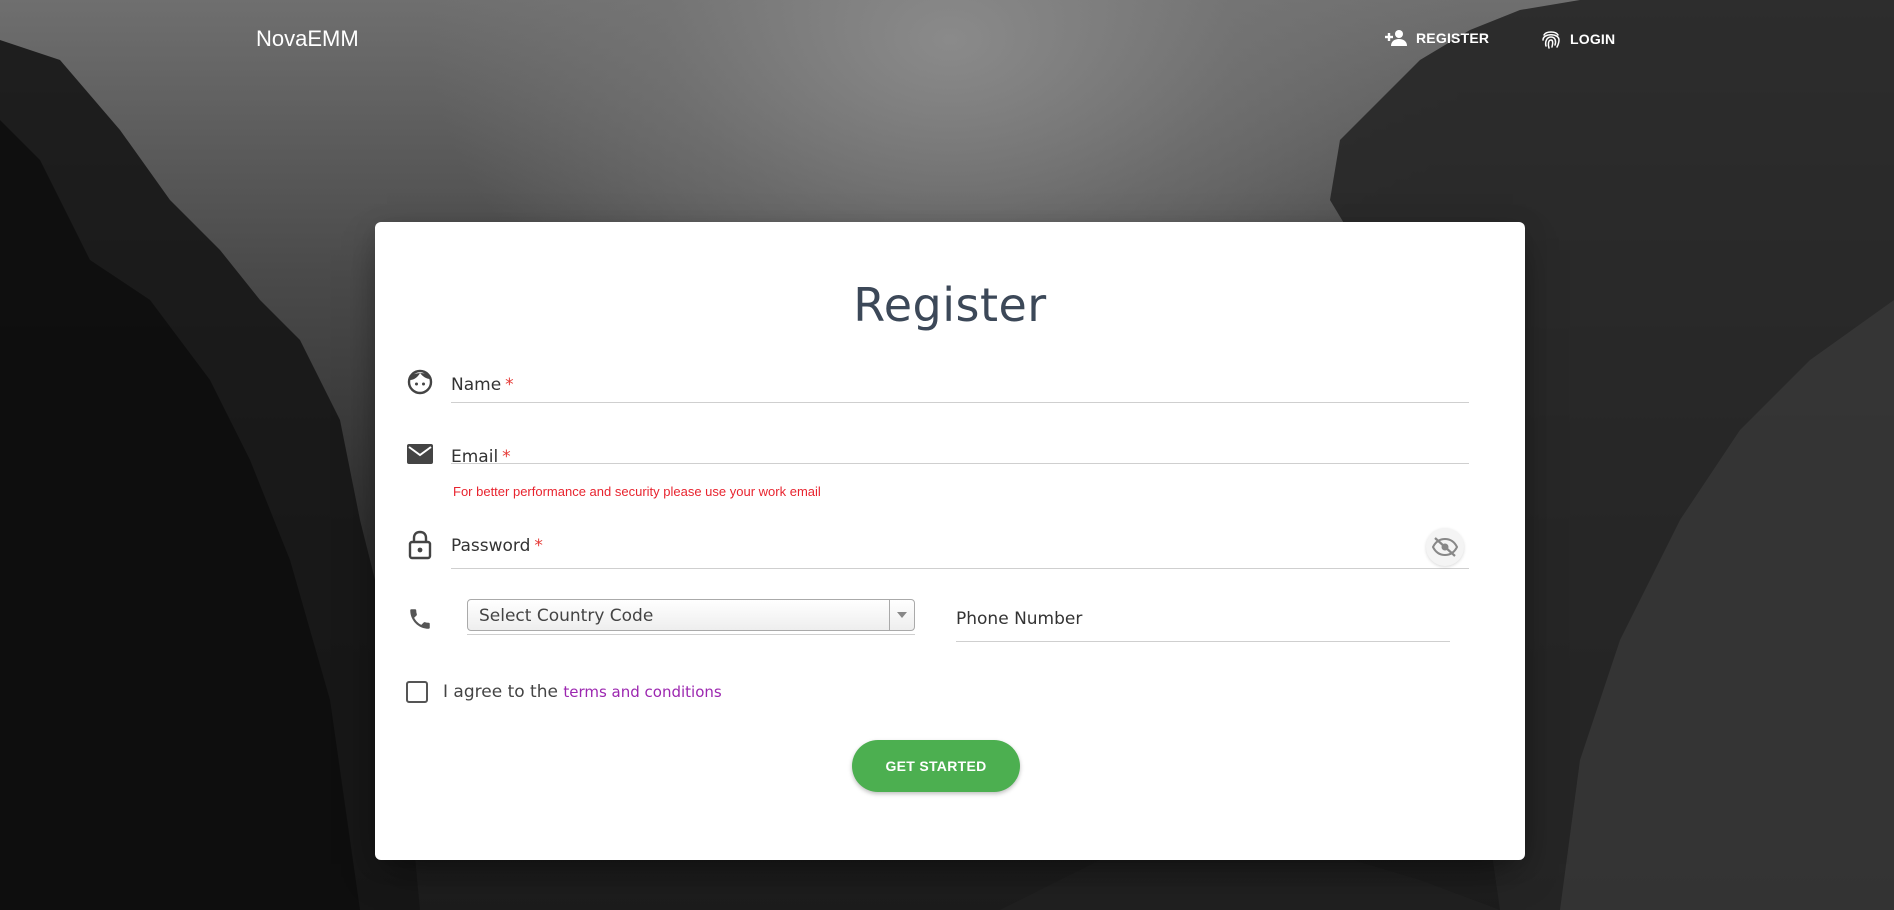  I want to click on person-add-icon, so click(1396, 38).